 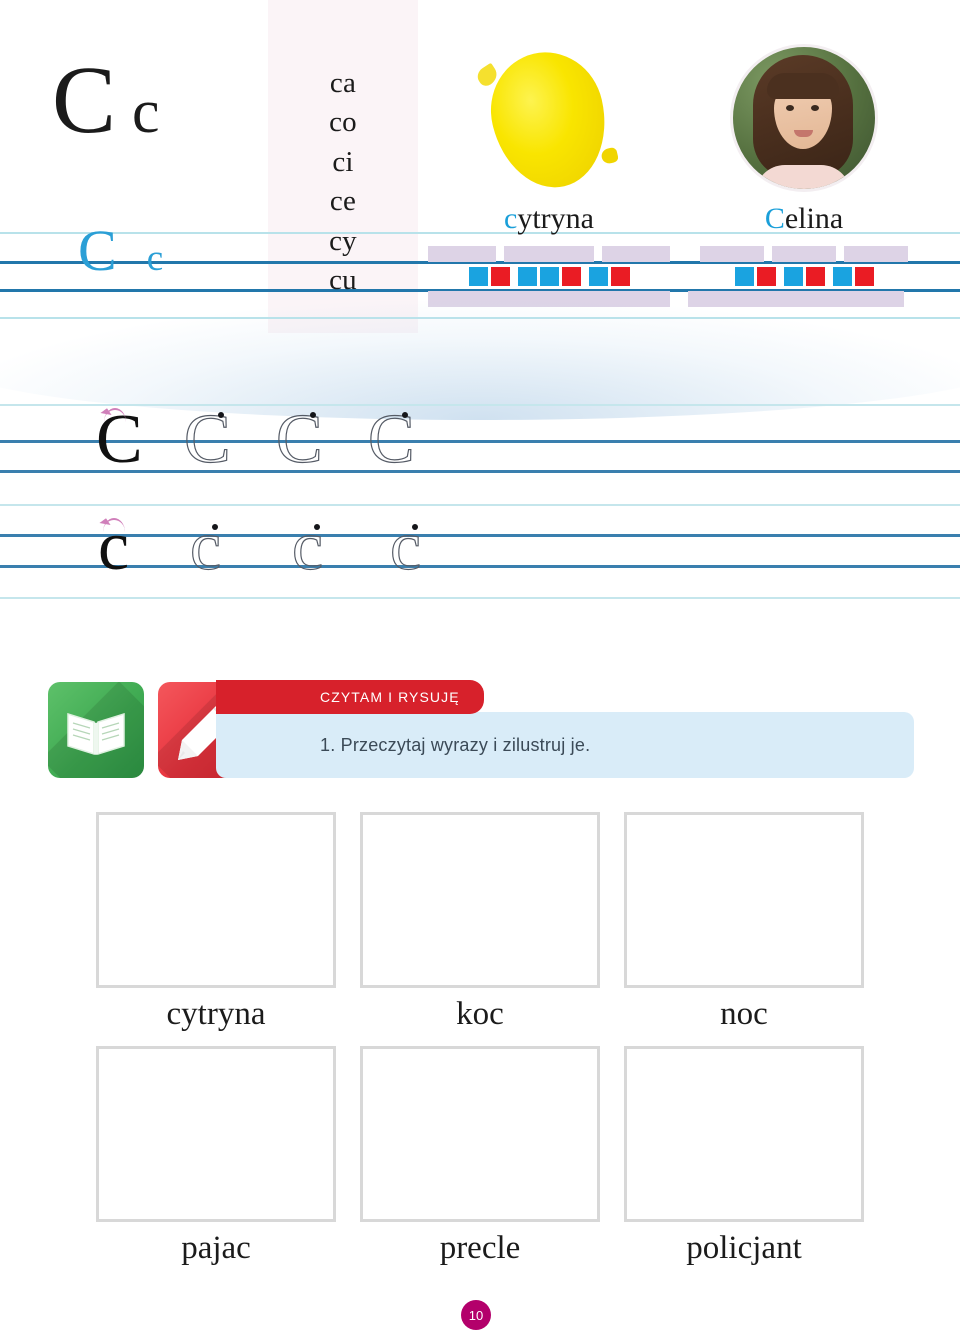 What do you see at coordinates (343, 122) in the screenshot?
I see `syllable-item: co` at bounding box center [343, 122].